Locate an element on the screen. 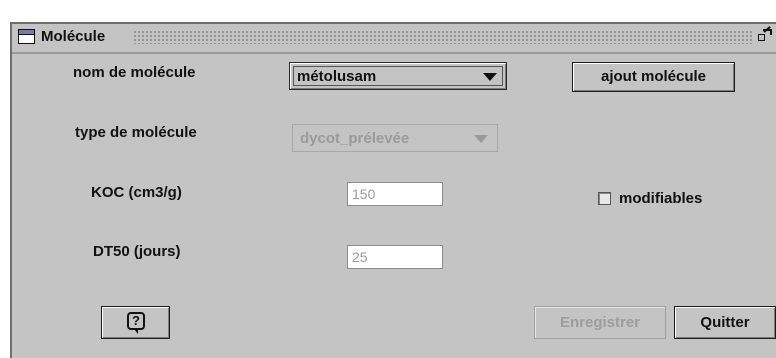 The image size is (776, 358). help-button: ? is located at coordinates (135, 322).